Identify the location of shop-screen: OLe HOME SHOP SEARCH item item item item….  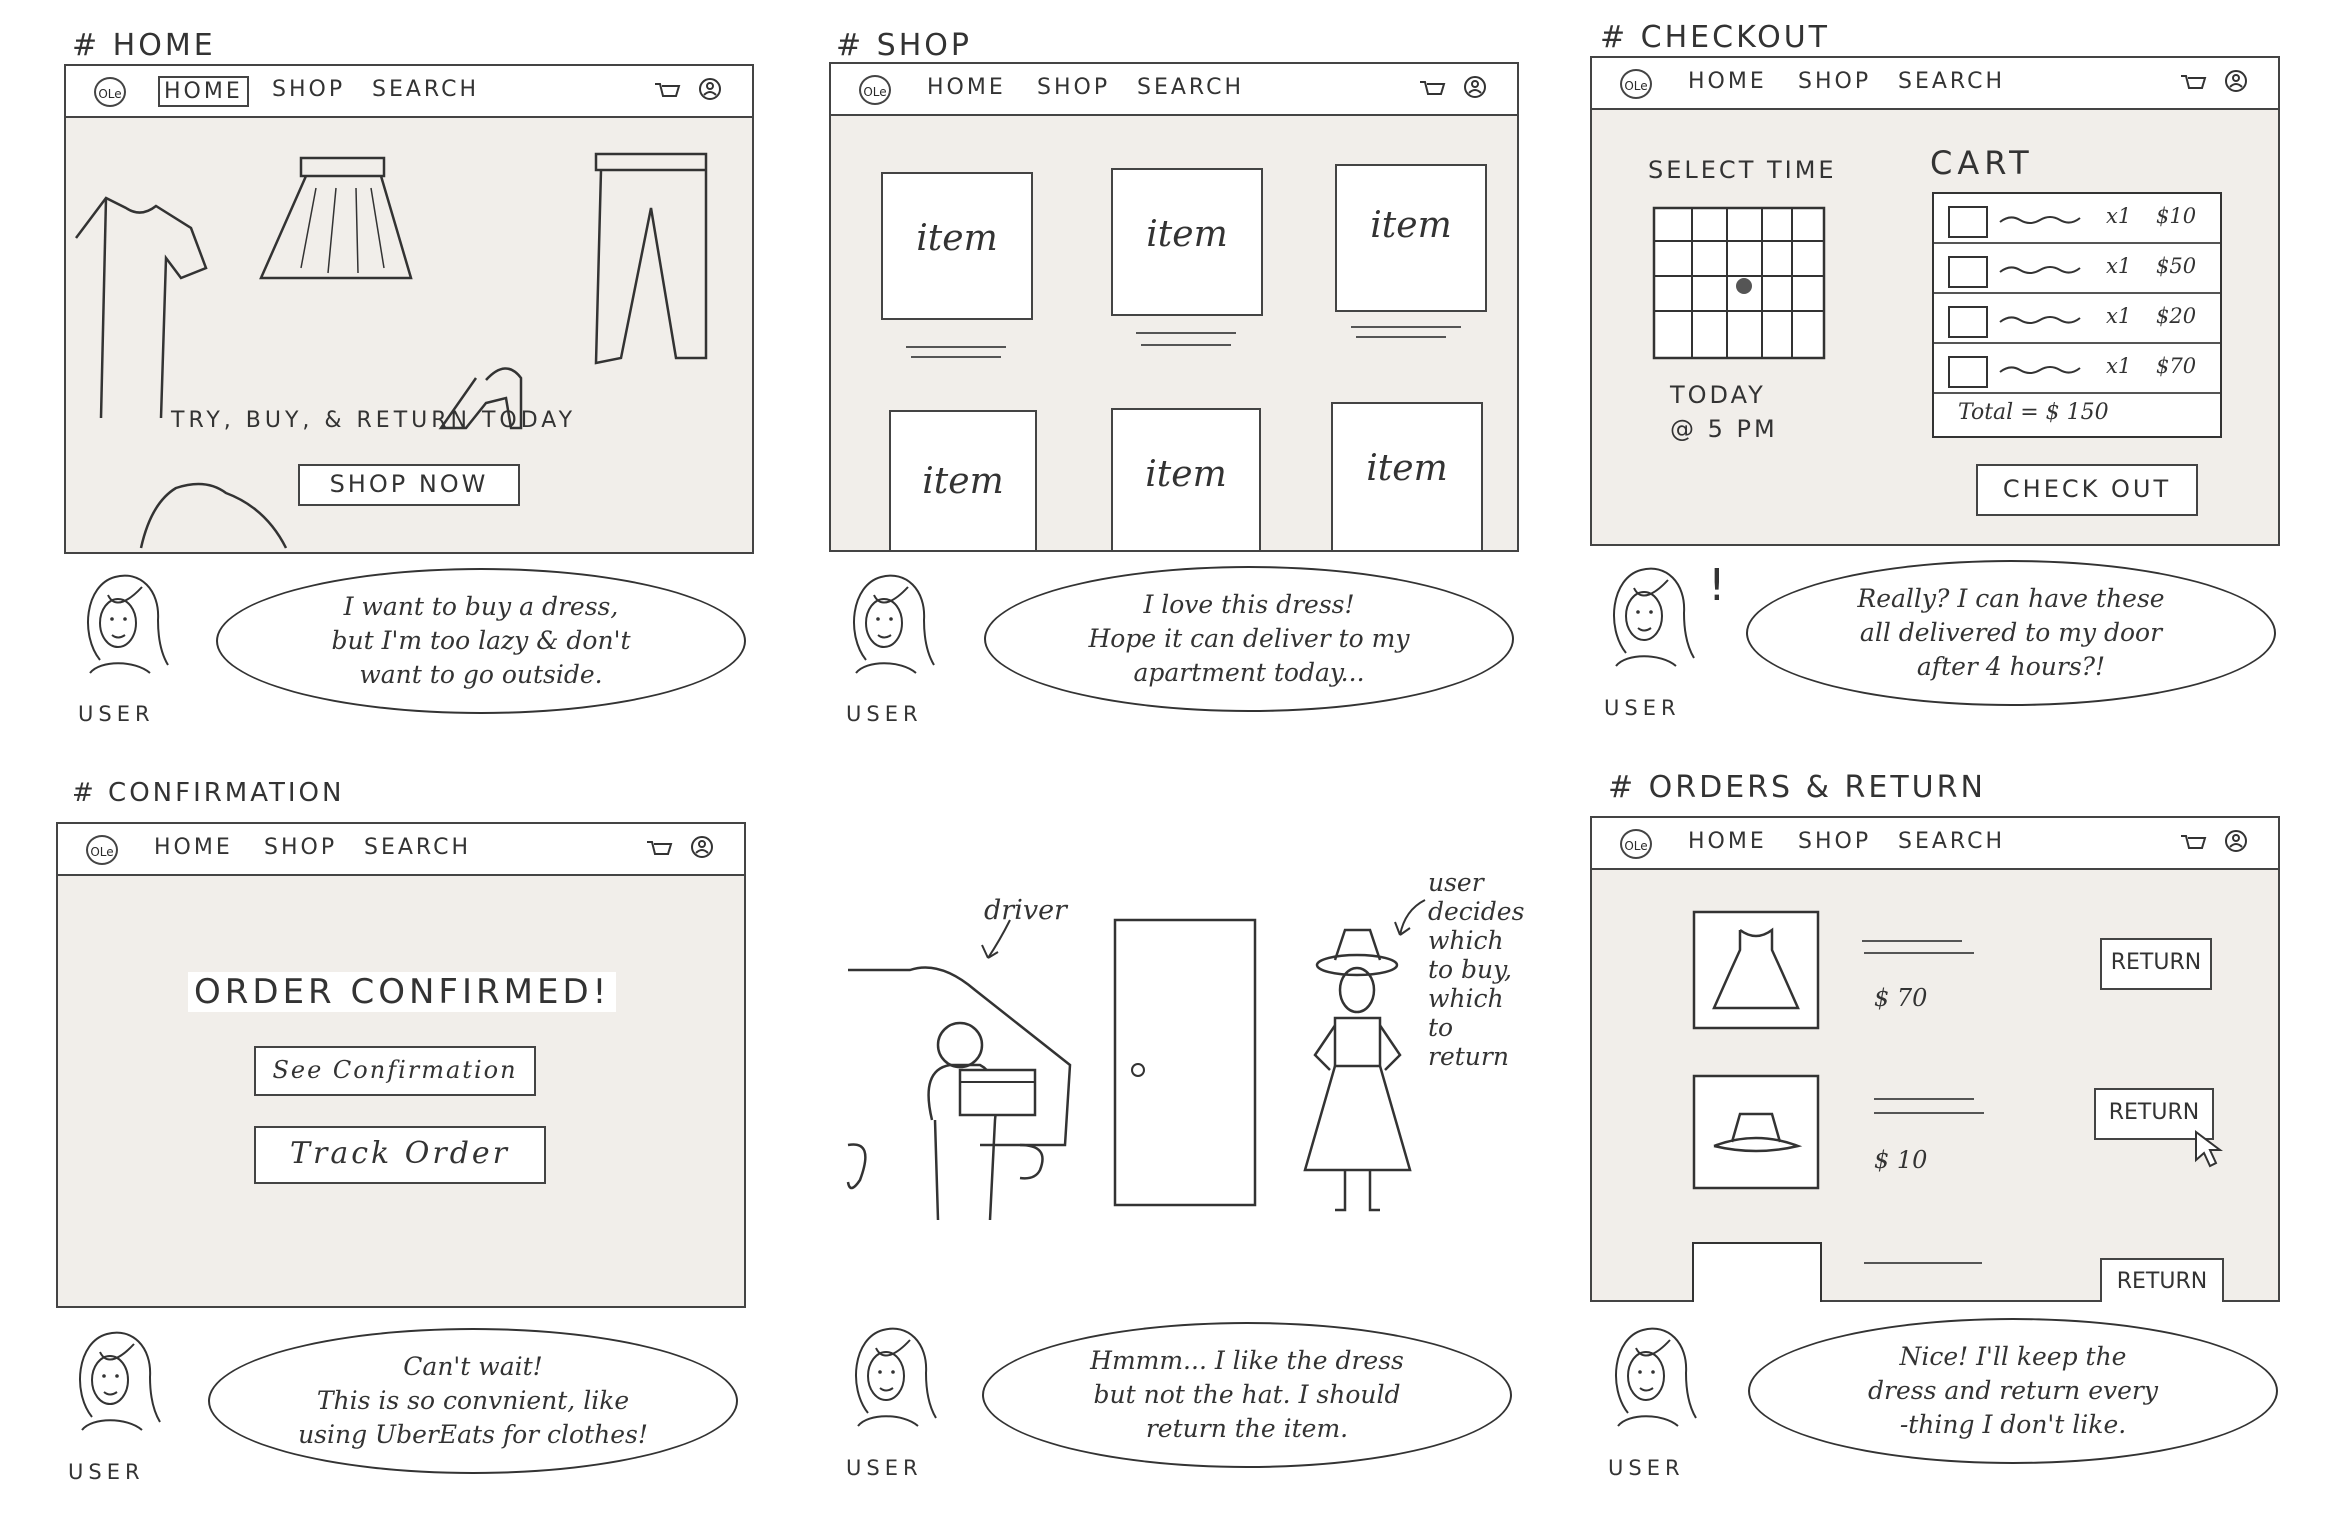
(1174, 307).